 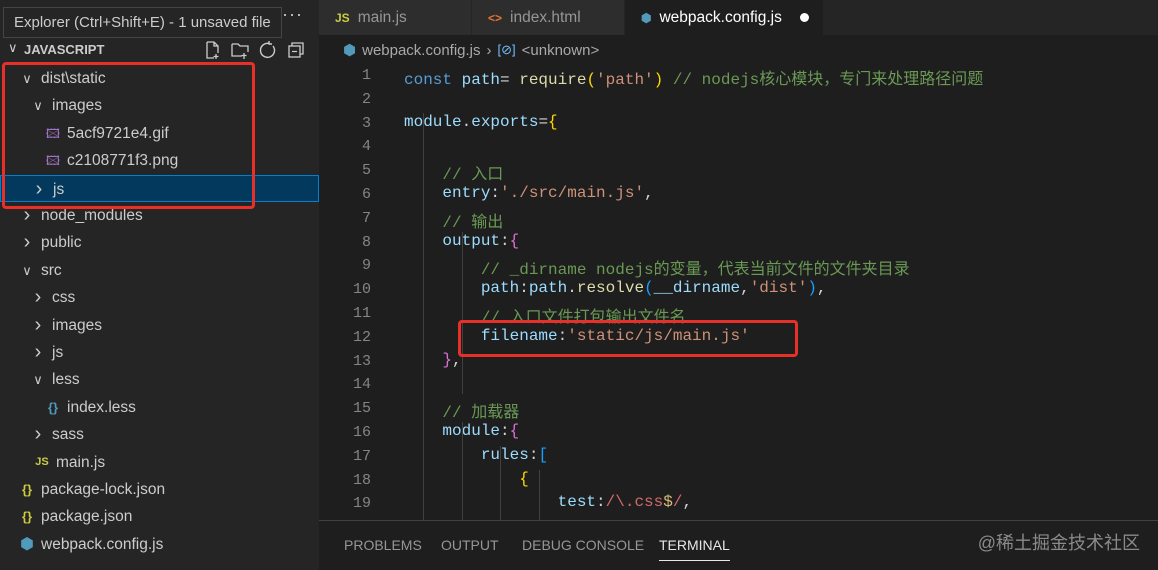 What do you see at coordinates (545, 315) in the screenshot?
I see `code-line: // 入口文件打包输出文件名` at bounding box center [545, 315].